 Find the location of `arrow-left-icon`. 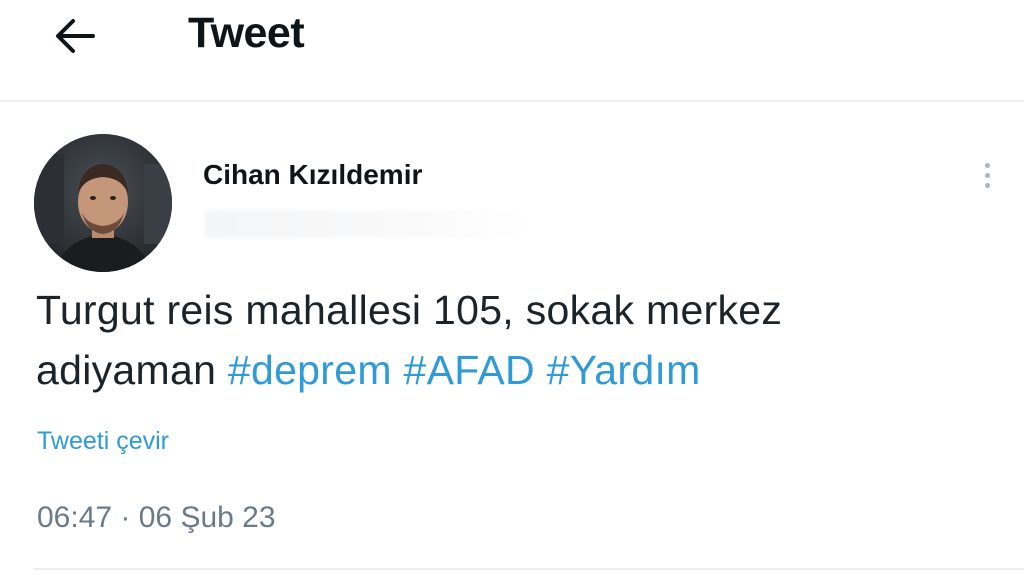

arrow-left-icon is located at coordinates (75, 36).